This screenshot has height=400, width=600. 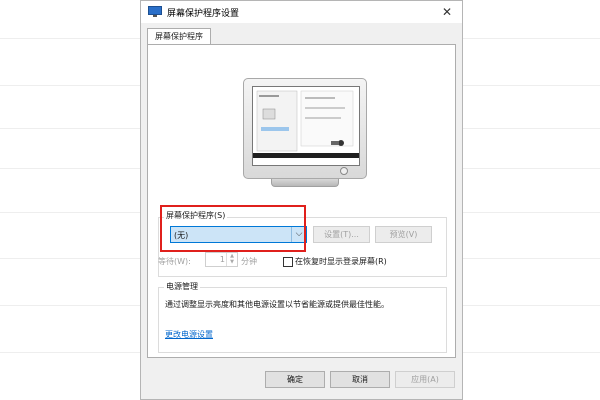 I want to click on power-description: 通过调整显示亮度和其他电源设置以节省能源或提供最佳性能。, so click(x=277, y=304).